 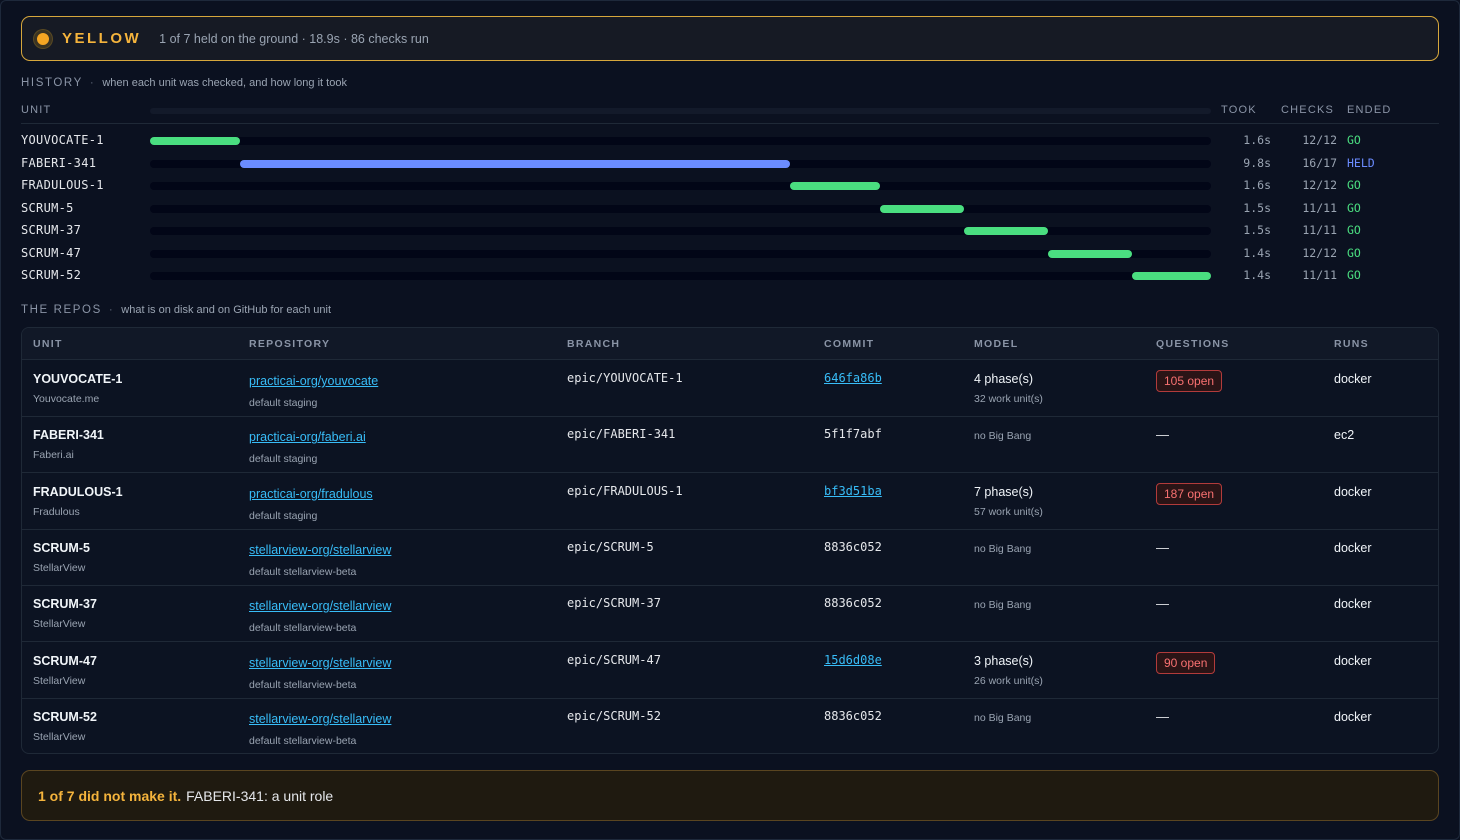 What do you see at coordinates (260, 795) in the screenshot?
I see `footer-message: FABERI-341: a unit role` at bounding box center [260, 795].